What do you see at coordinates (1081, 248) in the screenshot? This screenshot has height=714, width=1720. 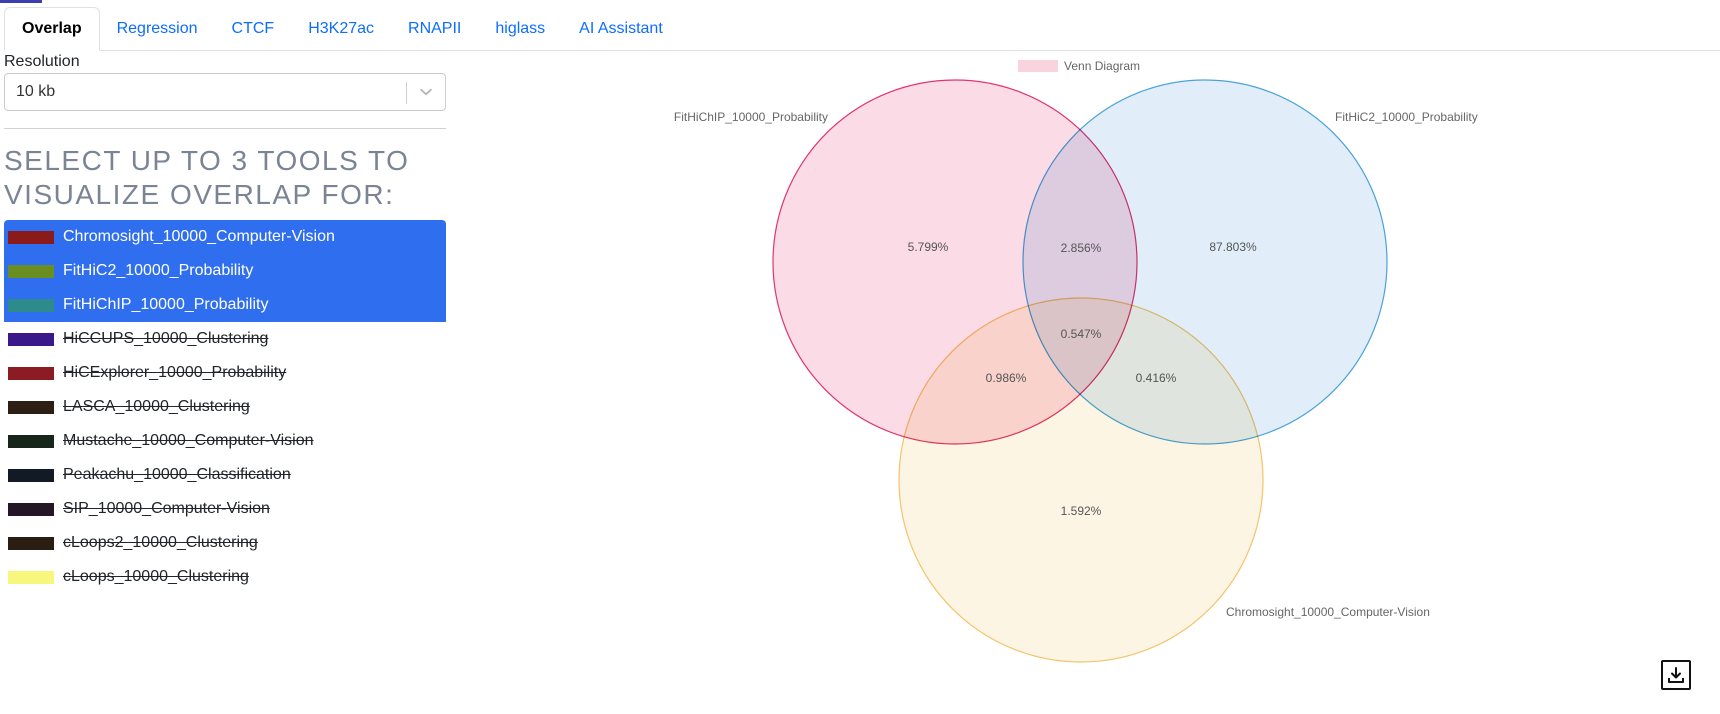 I see `venn-region-label: 2.856%` at bounding box center [1081, 248].